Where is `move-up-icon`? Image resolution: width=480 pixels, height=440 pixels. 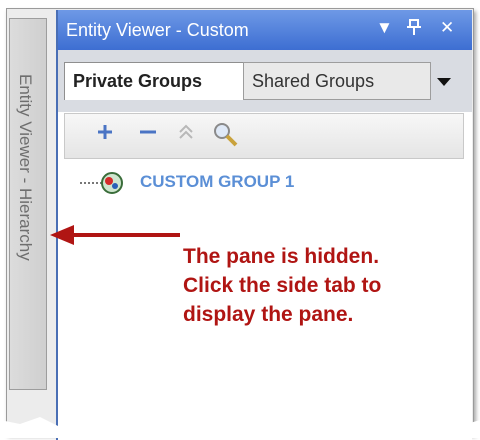
move-up-icon is located at coordinates (186, 135).